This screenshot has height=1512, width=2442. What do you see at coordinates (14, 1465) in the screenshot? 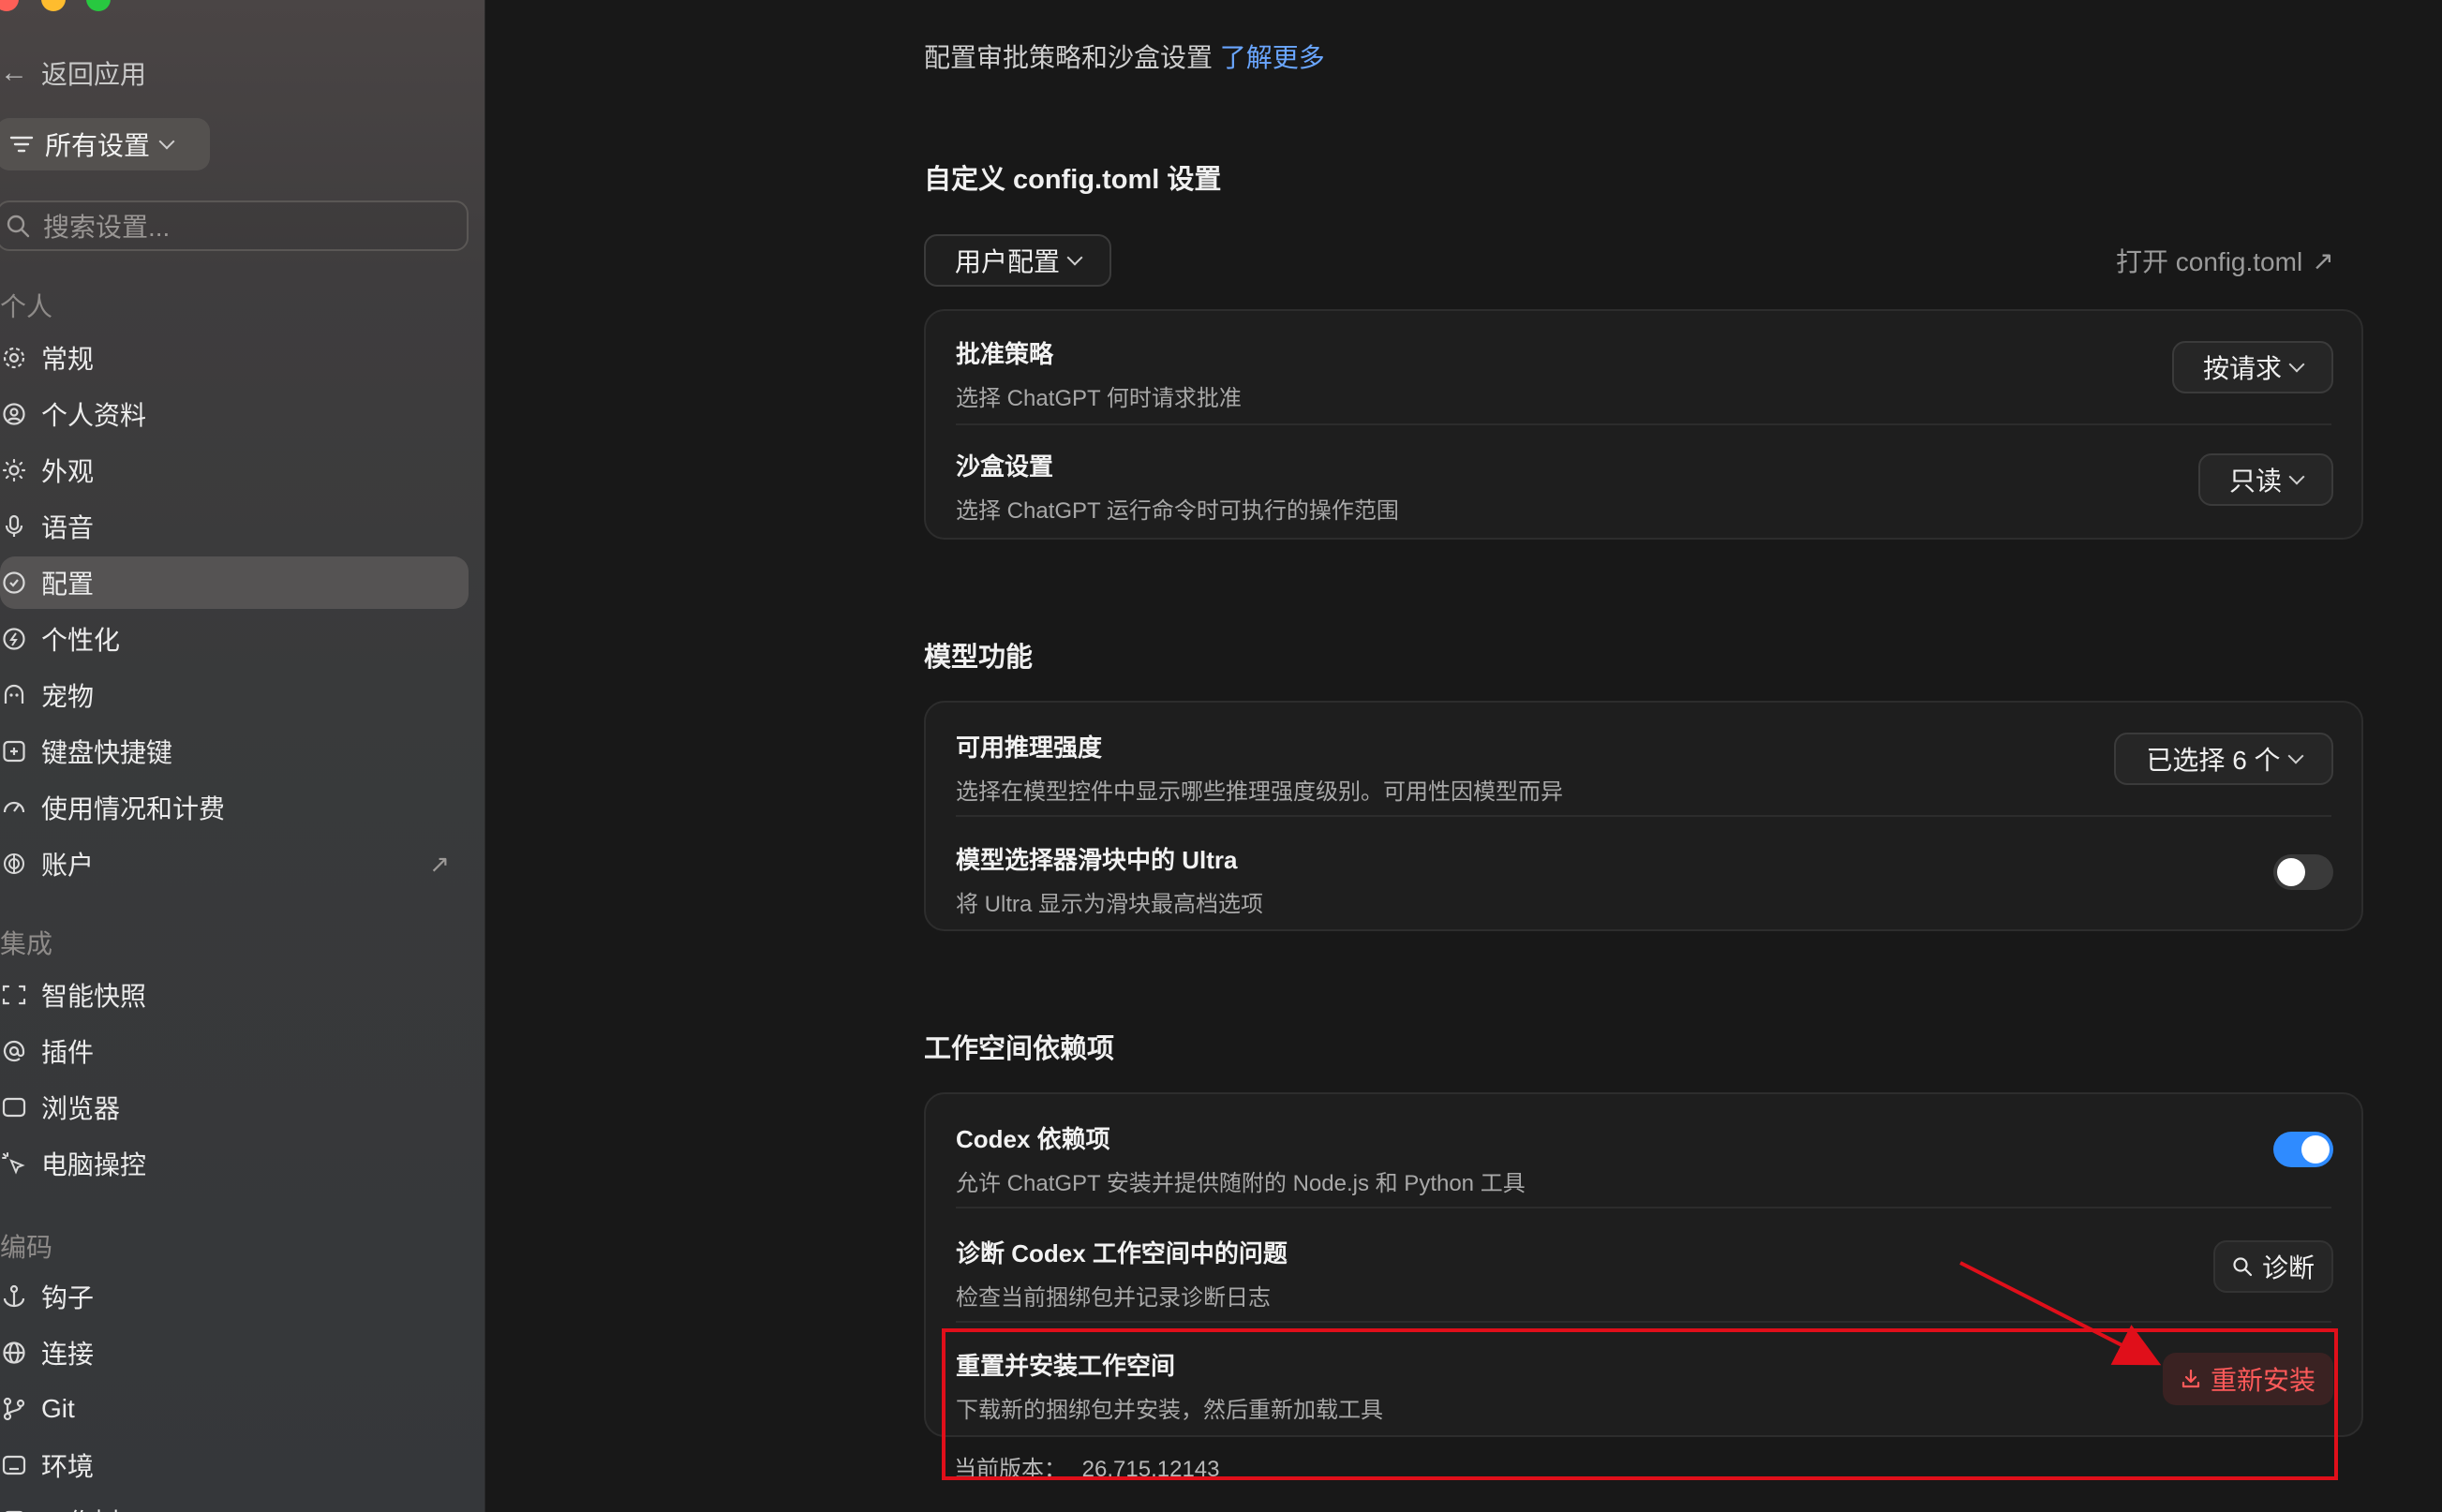
I see `terminal-icon` at bounding box center [14, 1465].